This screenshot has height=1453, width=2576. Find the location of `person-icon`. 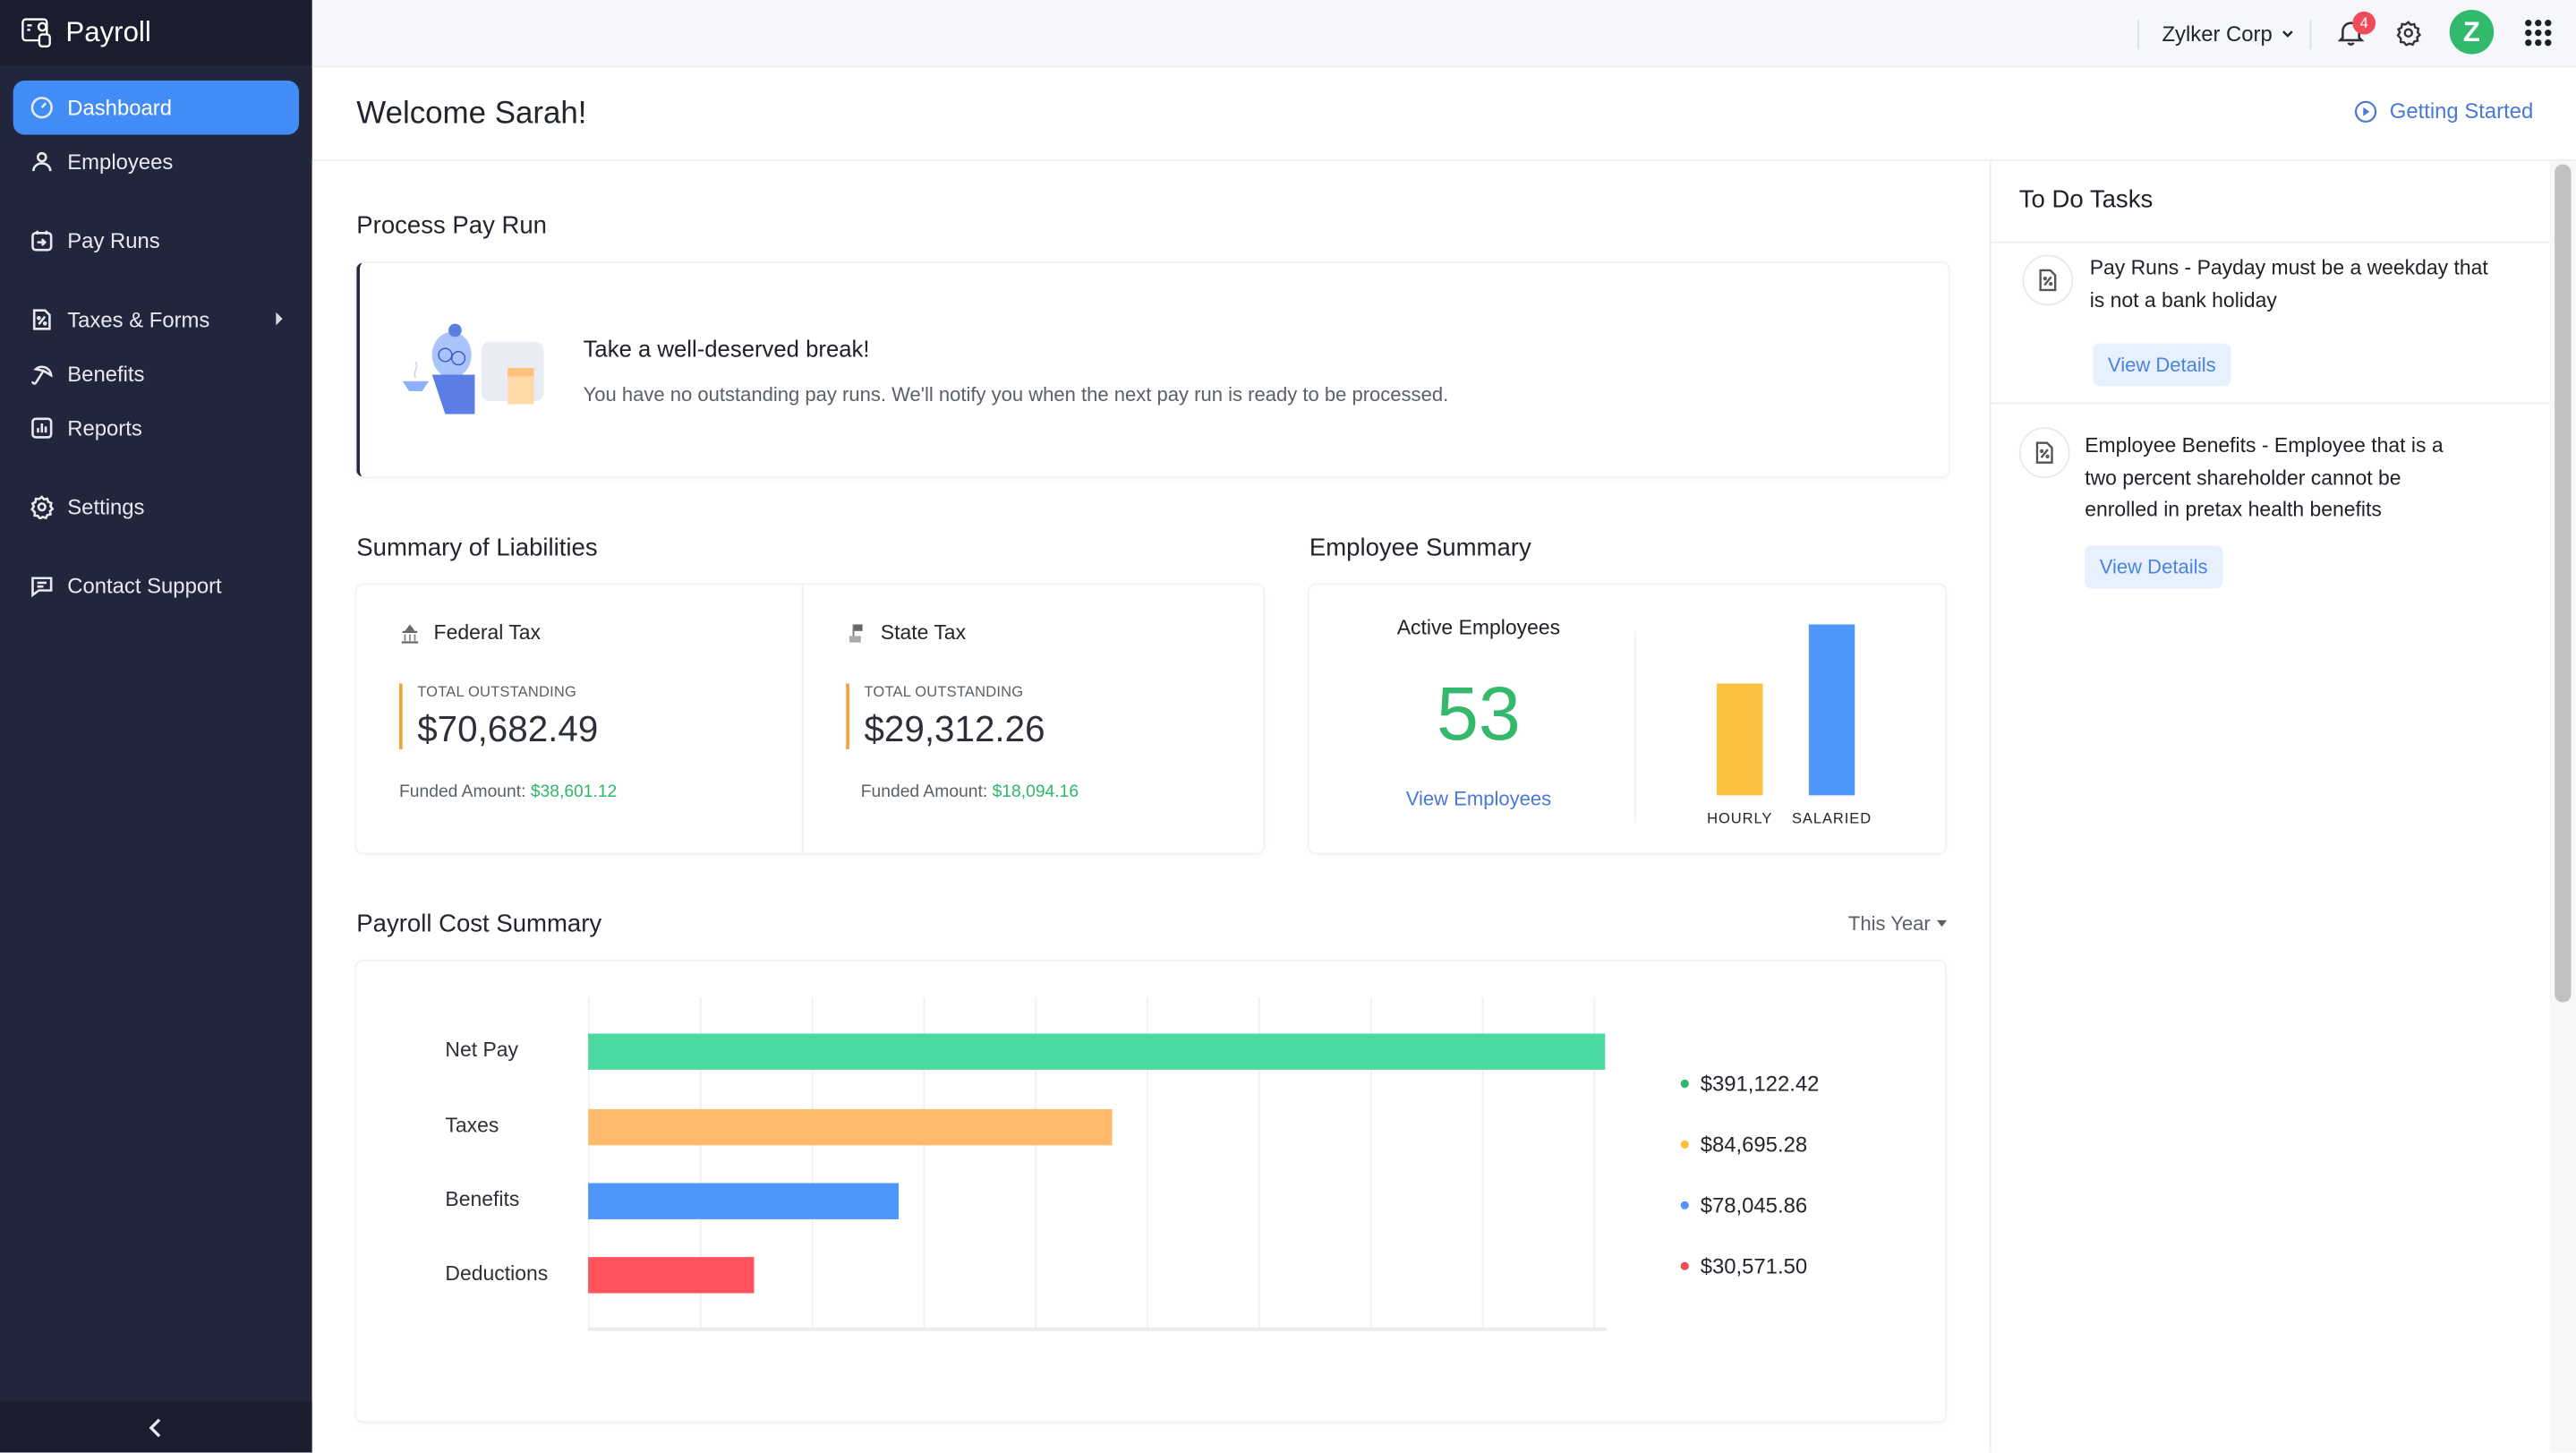

person-icon is located at coordinates (42, 161).